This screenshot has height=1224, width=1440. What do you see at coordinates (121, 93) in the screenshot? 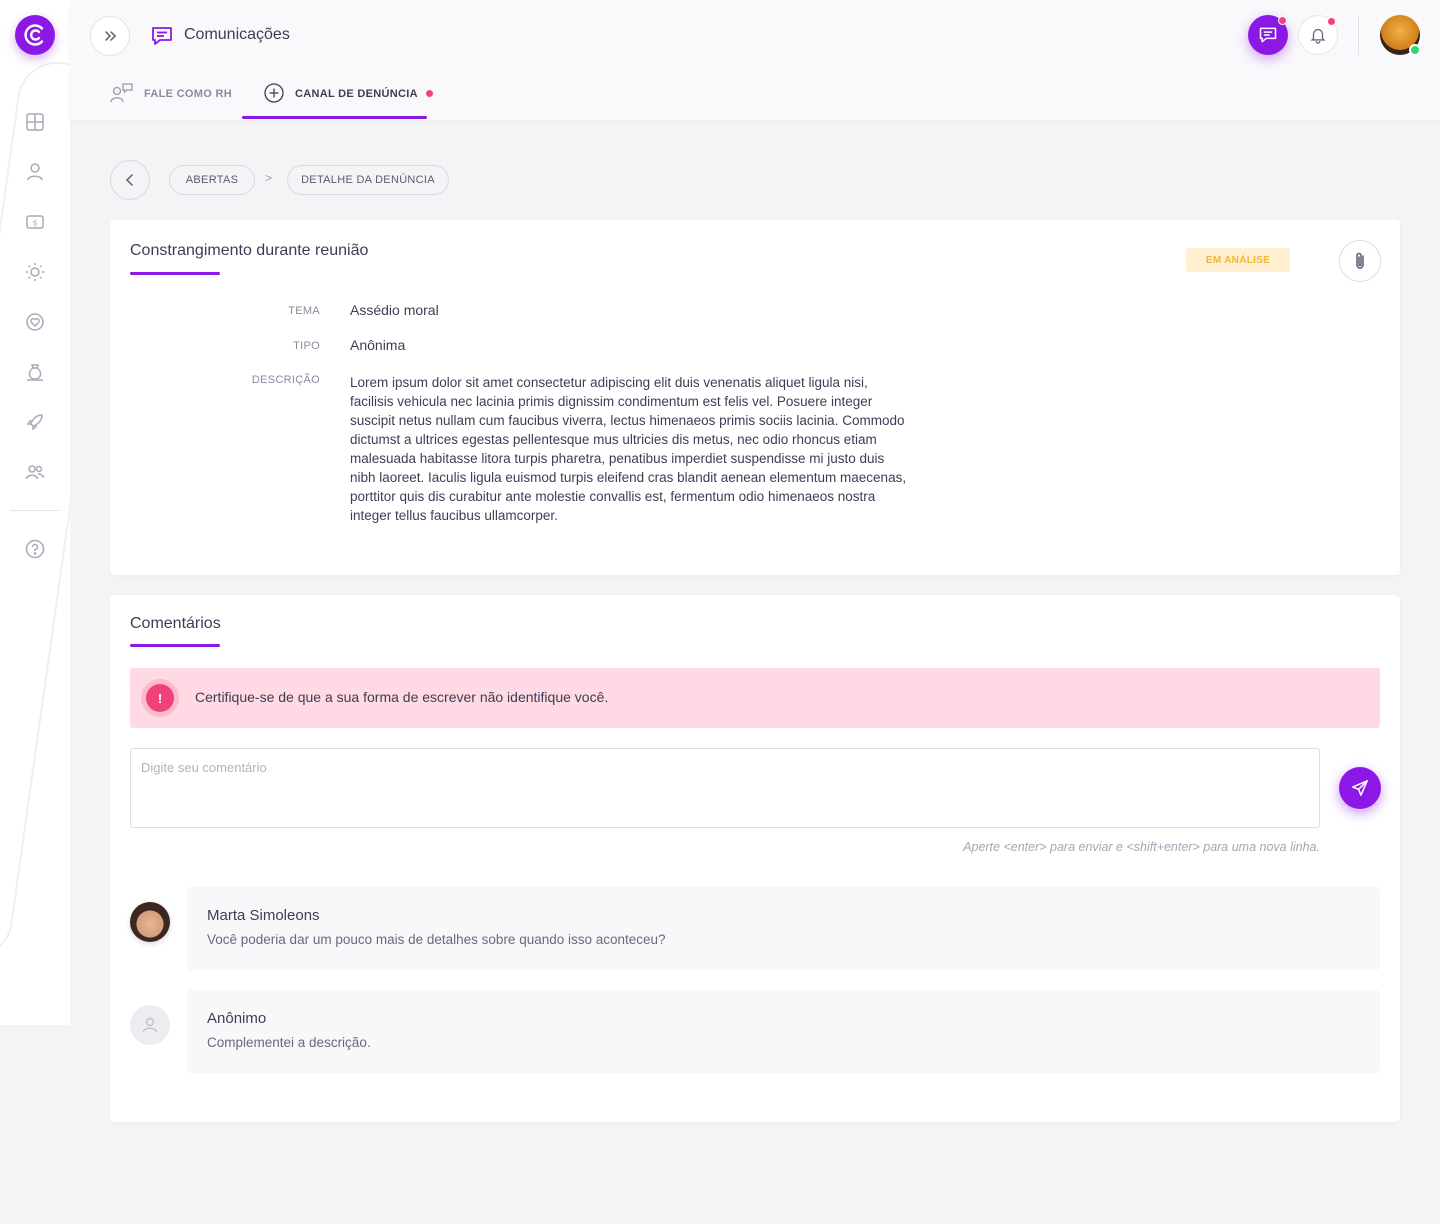
I see `talk-icon` at bounding box center [121, 93].